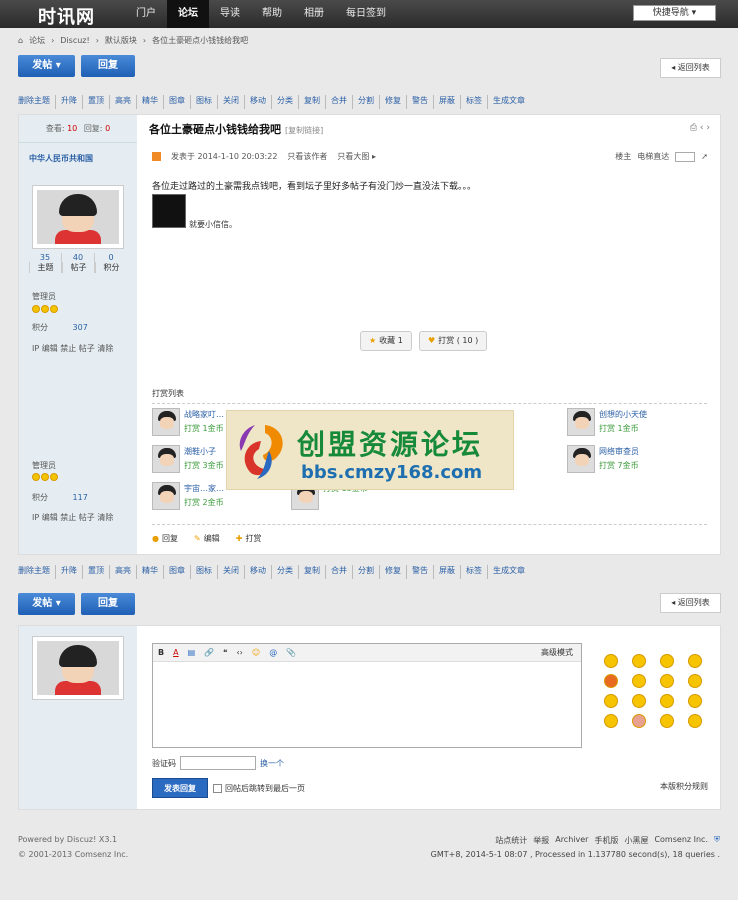 This screenshot has height=900, width=738. I want to click on site-logo: 时讯网, so click(66, 16).